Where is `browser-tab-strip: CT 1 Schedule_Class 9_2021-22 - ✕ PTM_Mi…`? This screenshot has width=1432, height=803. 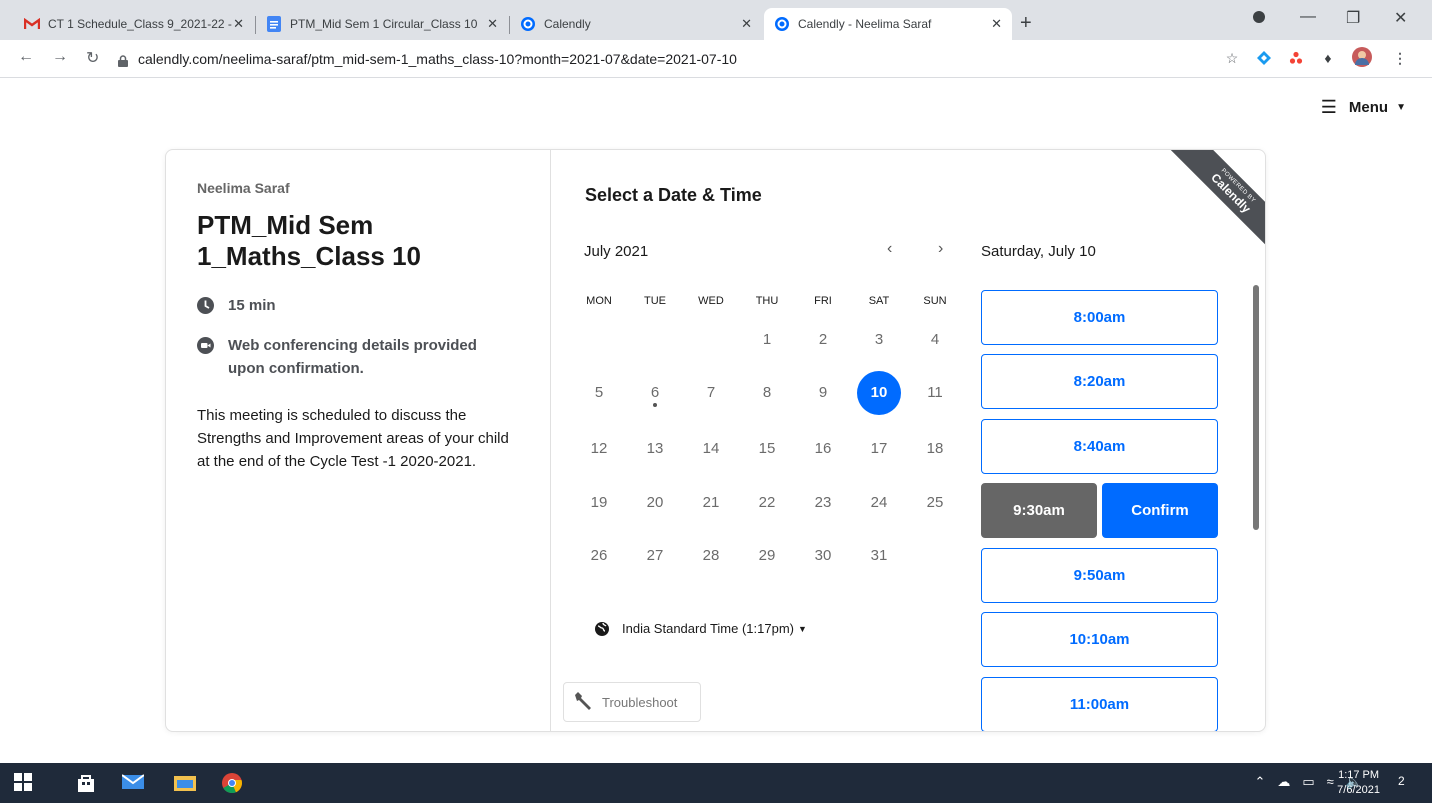
browser-tab-strip: CT 1 Schedule_Class 9_2021-22 - ✕ PTM_Mi… is located at coordinates (716, 20).